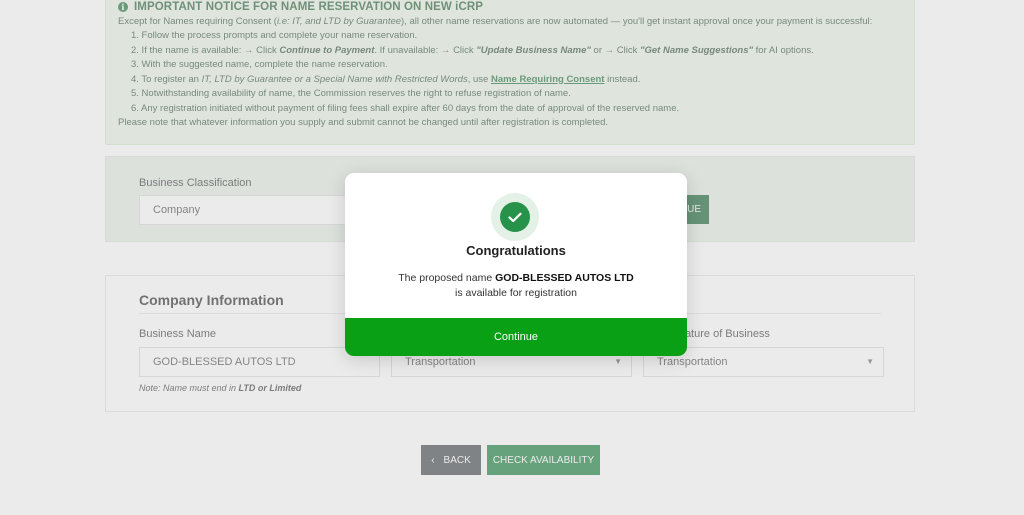  Describe the element at coordinates (447, 278) in the screenshot. I see `modal-message-text: The proposed name` at that location.